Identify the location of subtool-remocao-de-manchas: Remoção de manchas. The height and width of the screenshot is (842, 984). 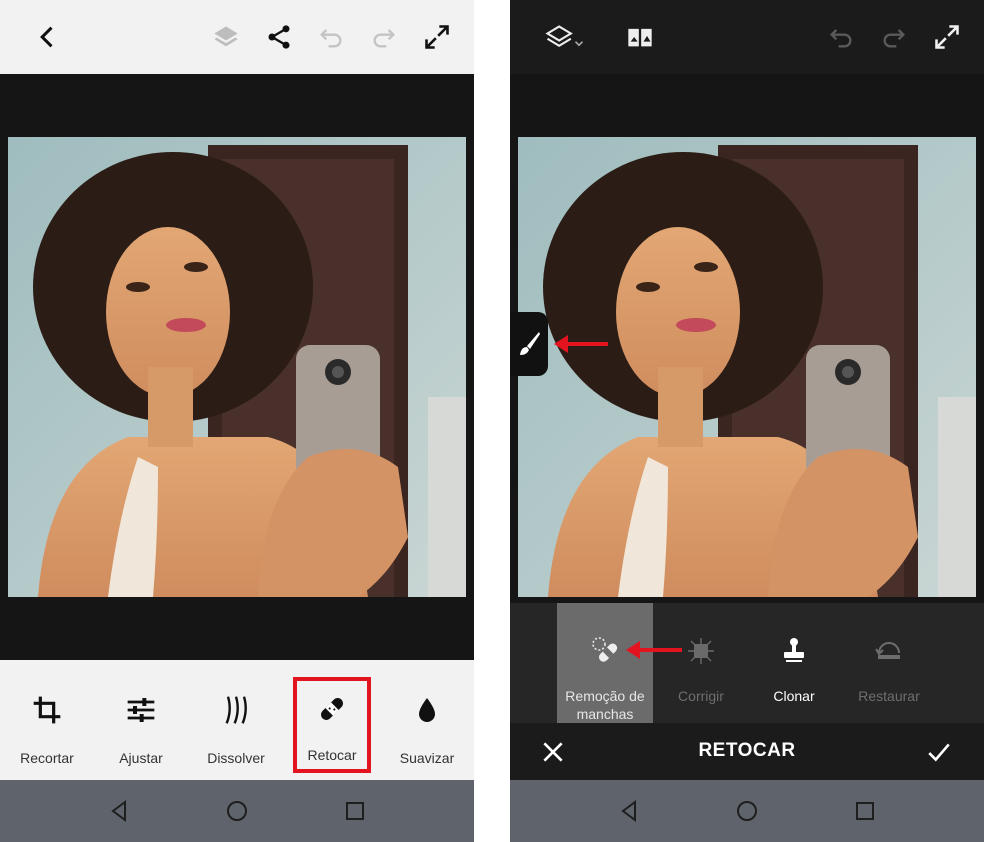
(605, 663).